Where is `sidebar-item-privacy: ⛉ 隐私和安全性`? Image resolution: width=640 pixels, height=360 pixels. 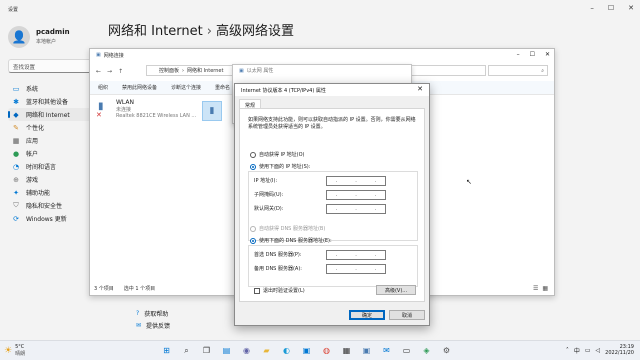
sidebar-item-privacy: ⛉ 隐私和安全性 is located at coordinates (50, 205).